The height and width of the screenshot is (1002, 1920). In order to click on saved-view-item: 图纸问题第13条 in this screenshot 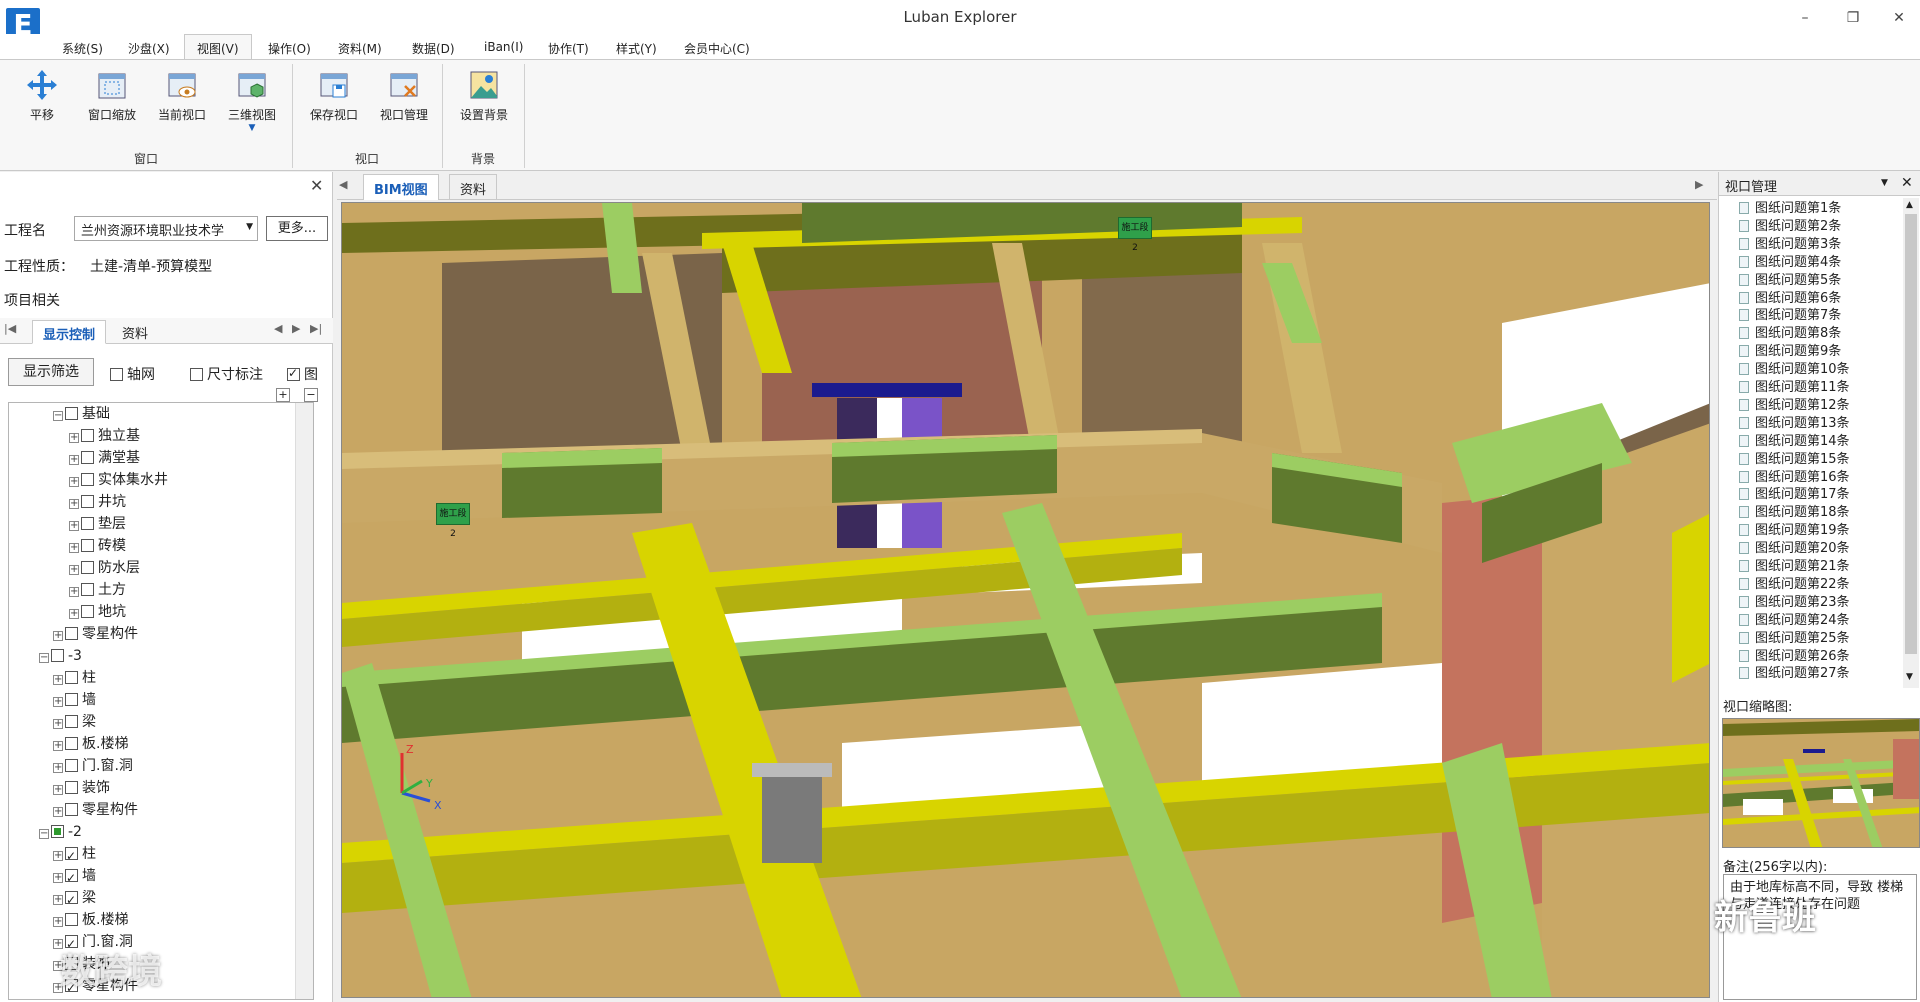, I will do `click(1787, 424)`.